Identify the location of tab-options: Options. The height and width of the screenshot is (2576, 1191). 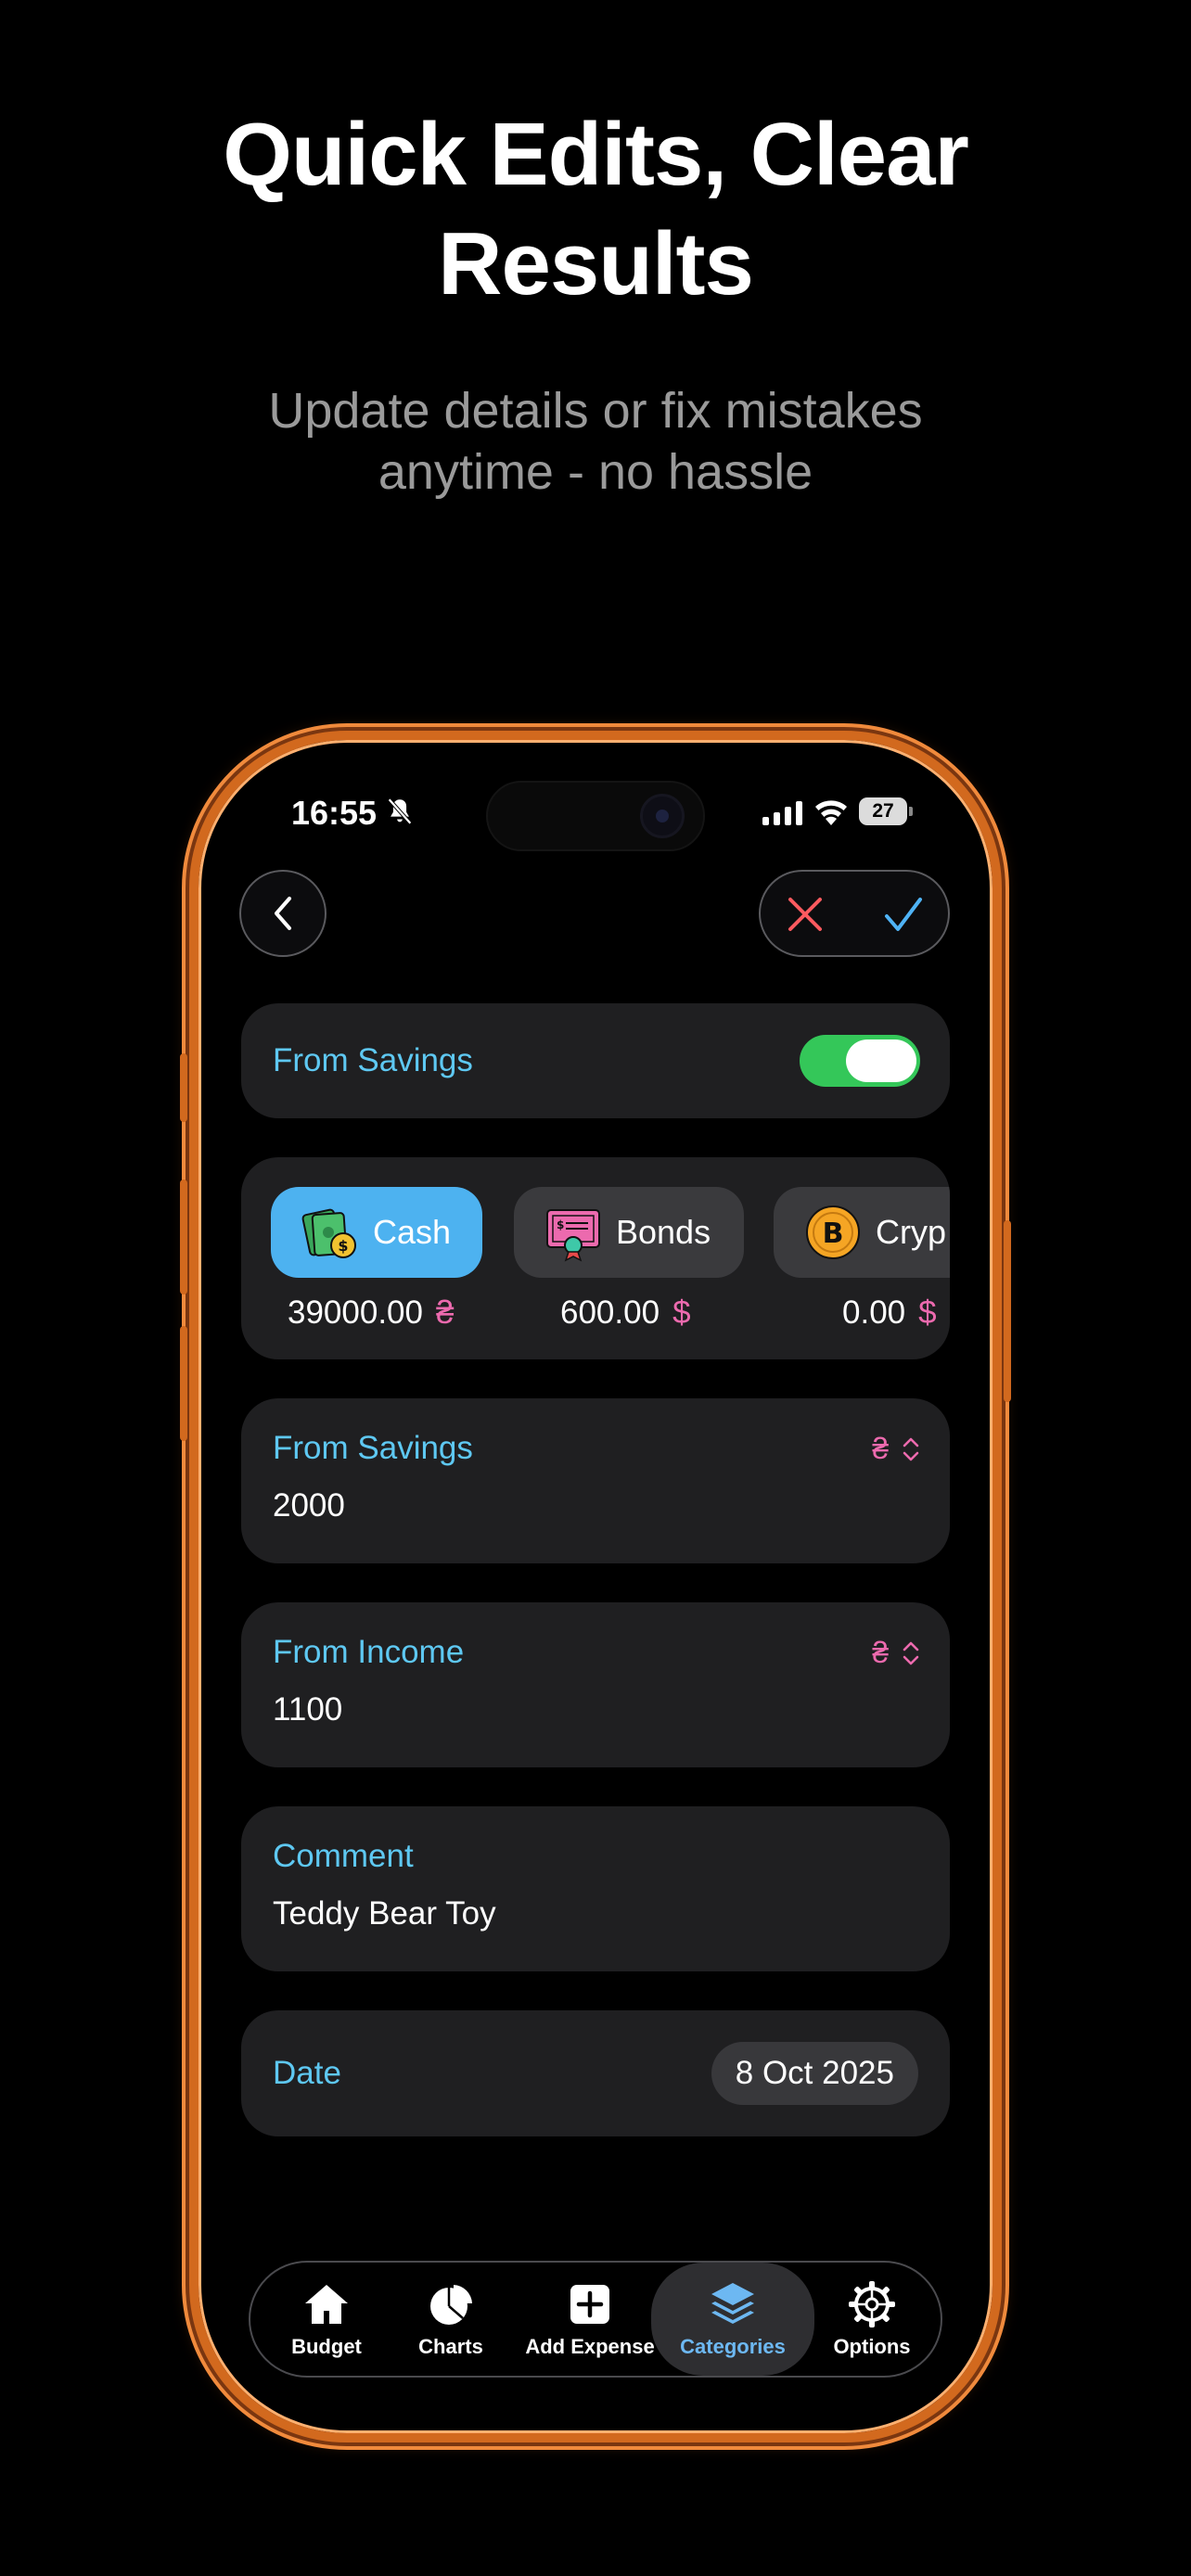
(872, 2319).